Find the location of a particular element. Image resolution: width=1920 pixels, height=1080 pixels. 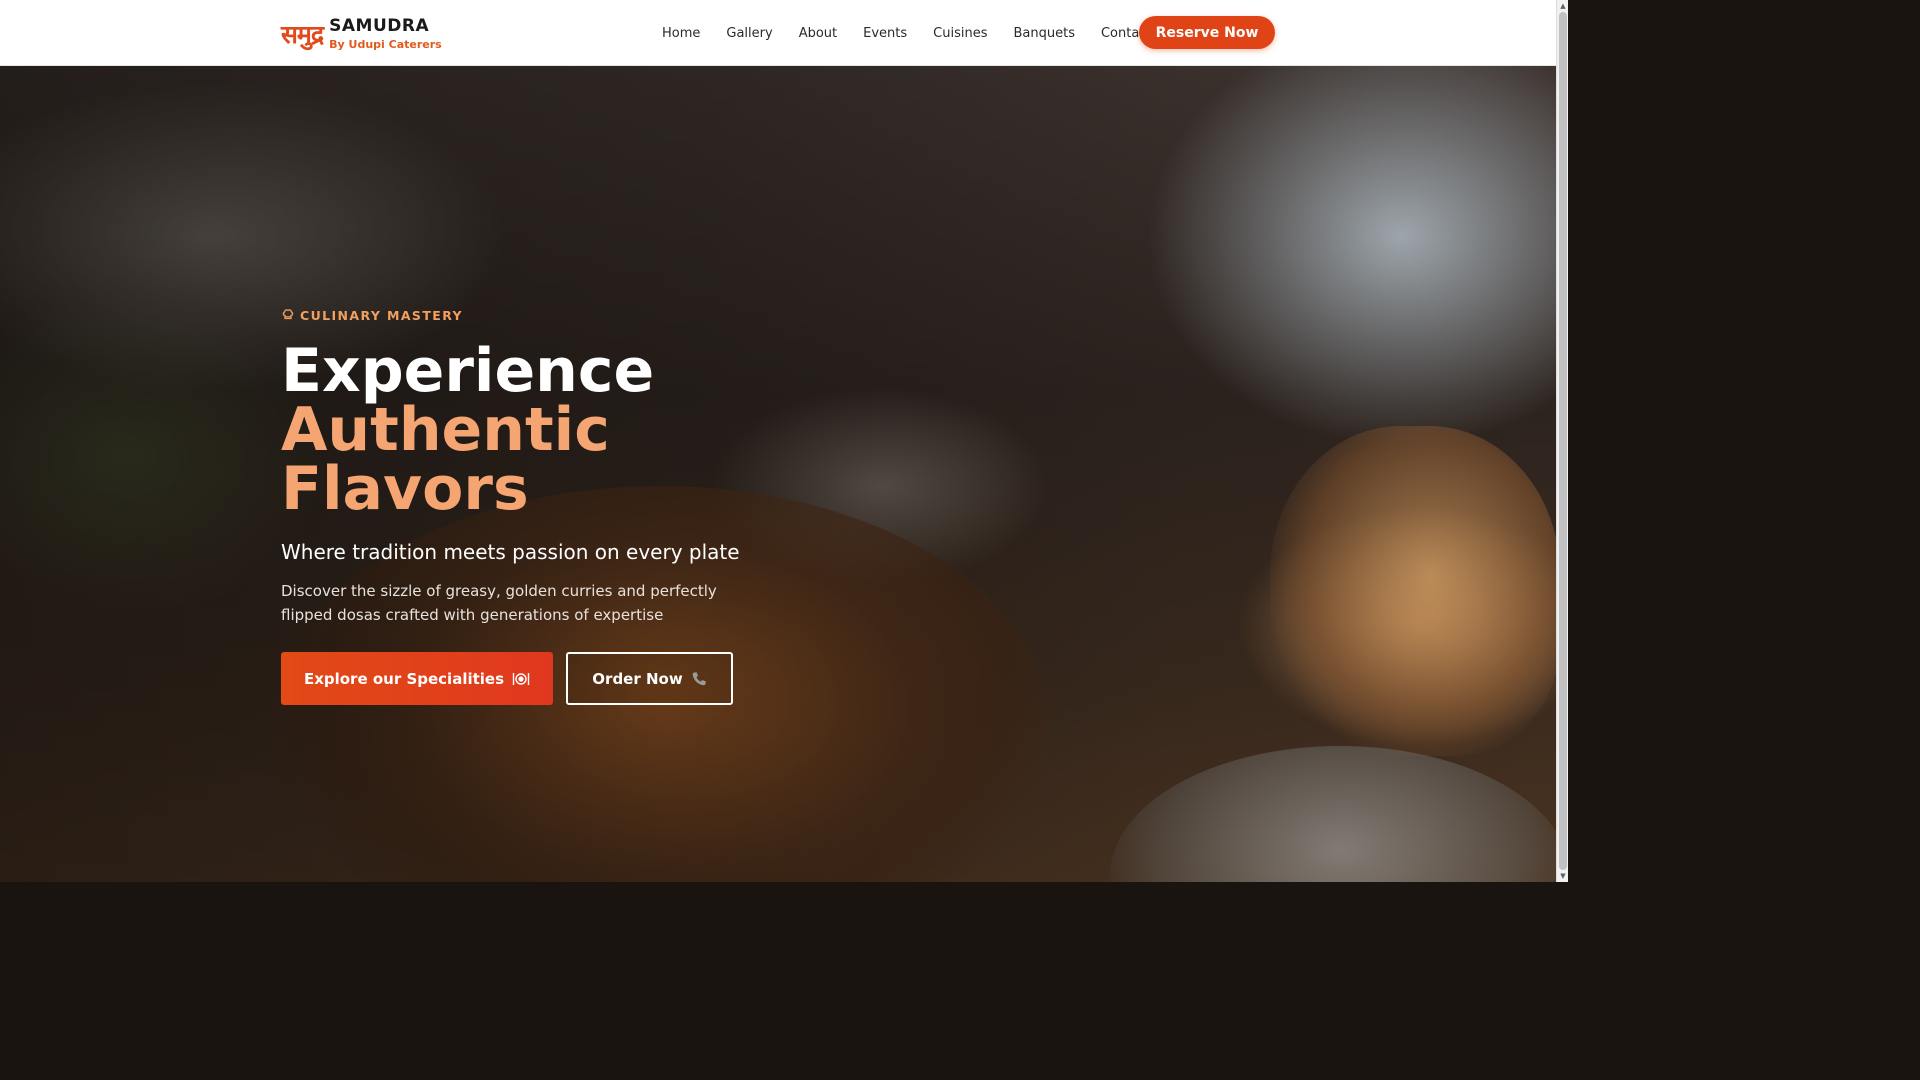

hero-eyebrow: CULINARY MASTERY is located at coordinates (372, 315).